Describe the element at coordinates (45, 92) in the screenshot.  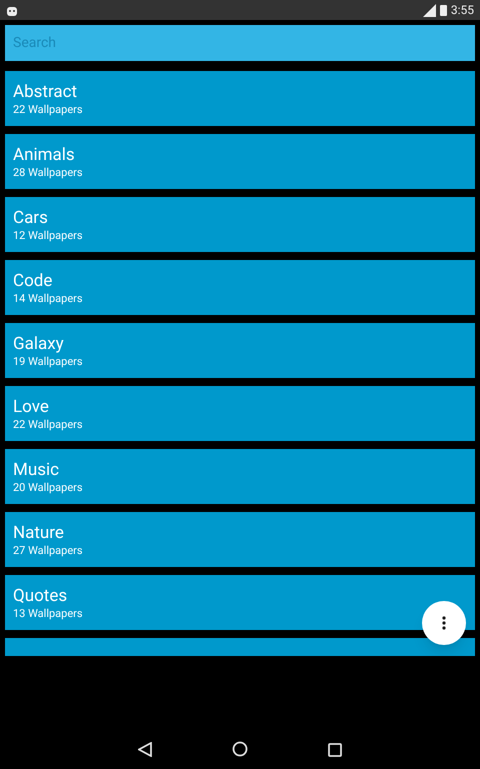
I see `category-name: Abstract` at that location.